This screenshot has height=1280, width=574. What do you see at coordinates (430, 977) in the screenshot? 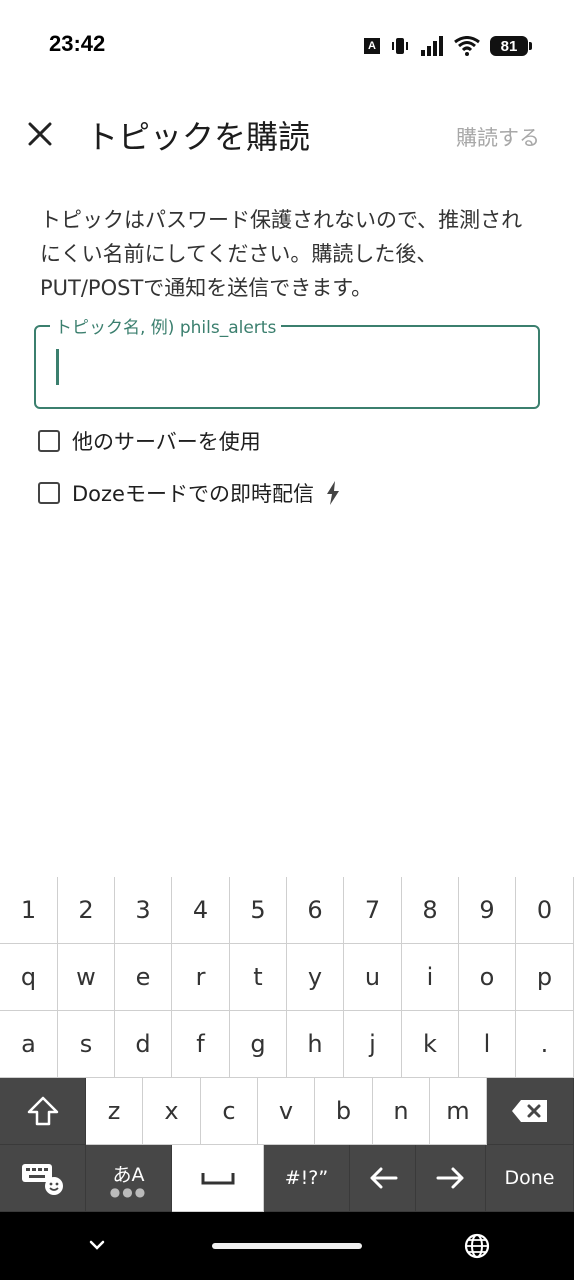
I see `key-i: i` at bounding box center [430, 977].